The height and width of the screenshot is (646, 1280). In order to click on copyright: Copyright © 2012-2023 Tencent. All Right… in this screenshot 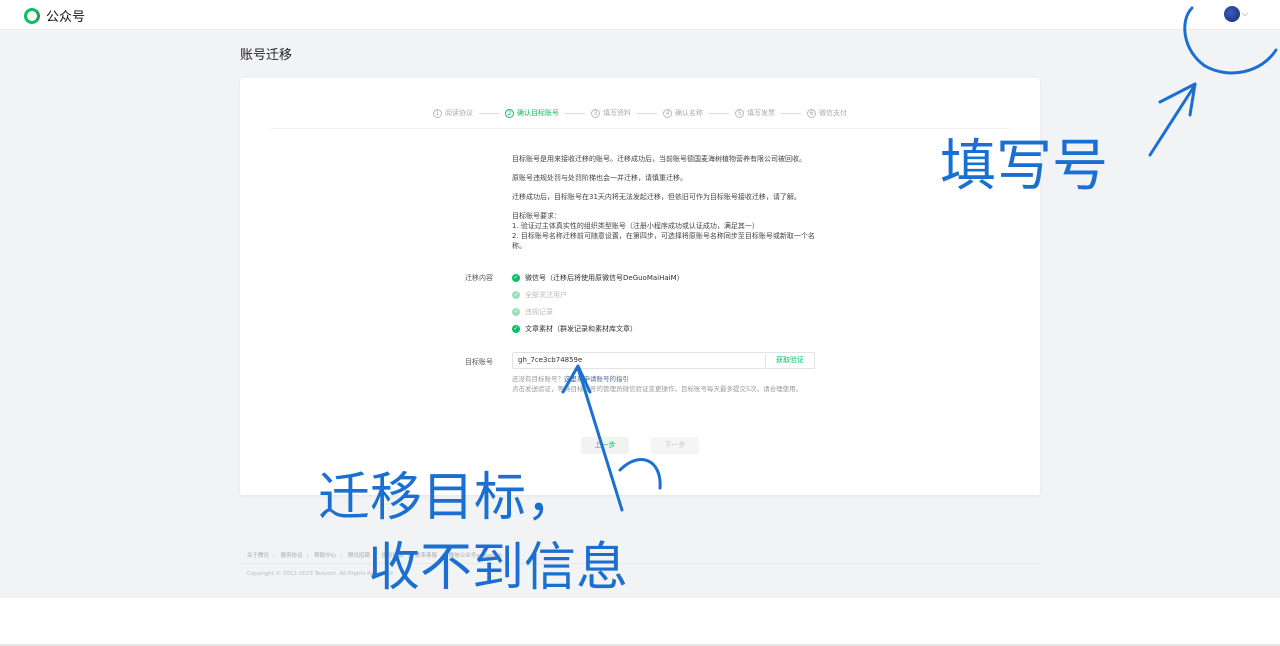, I will do `click(321, 574)`.